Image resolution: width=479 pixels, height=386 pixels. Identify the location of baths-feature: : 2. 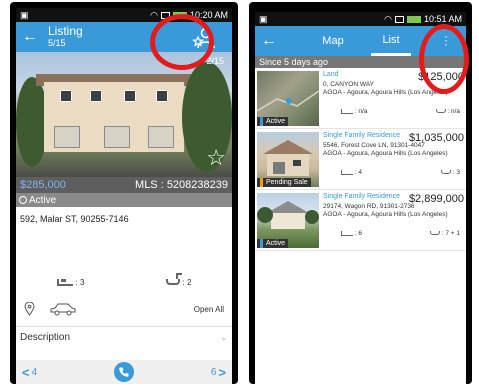
(178, 280).